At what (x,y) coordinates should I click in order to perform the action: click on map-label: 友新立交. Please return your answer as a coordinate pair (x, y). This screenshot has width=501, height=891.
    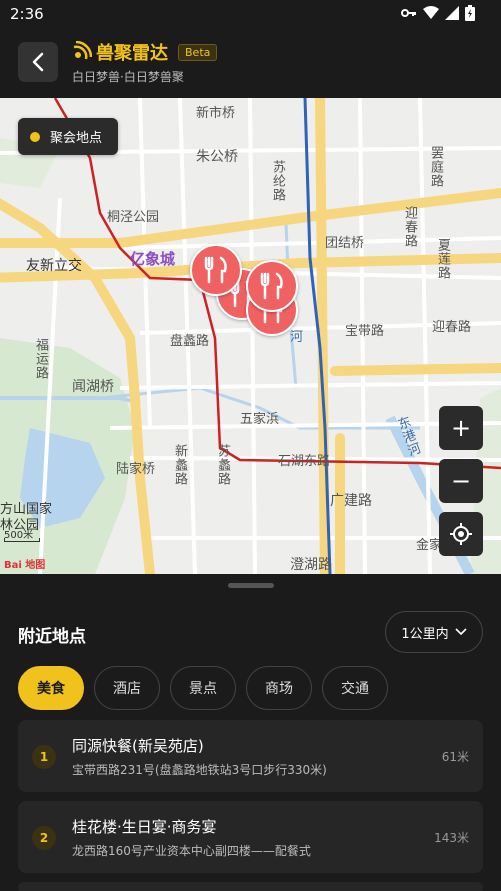
    Looking at the image, I should click on (54, 266).